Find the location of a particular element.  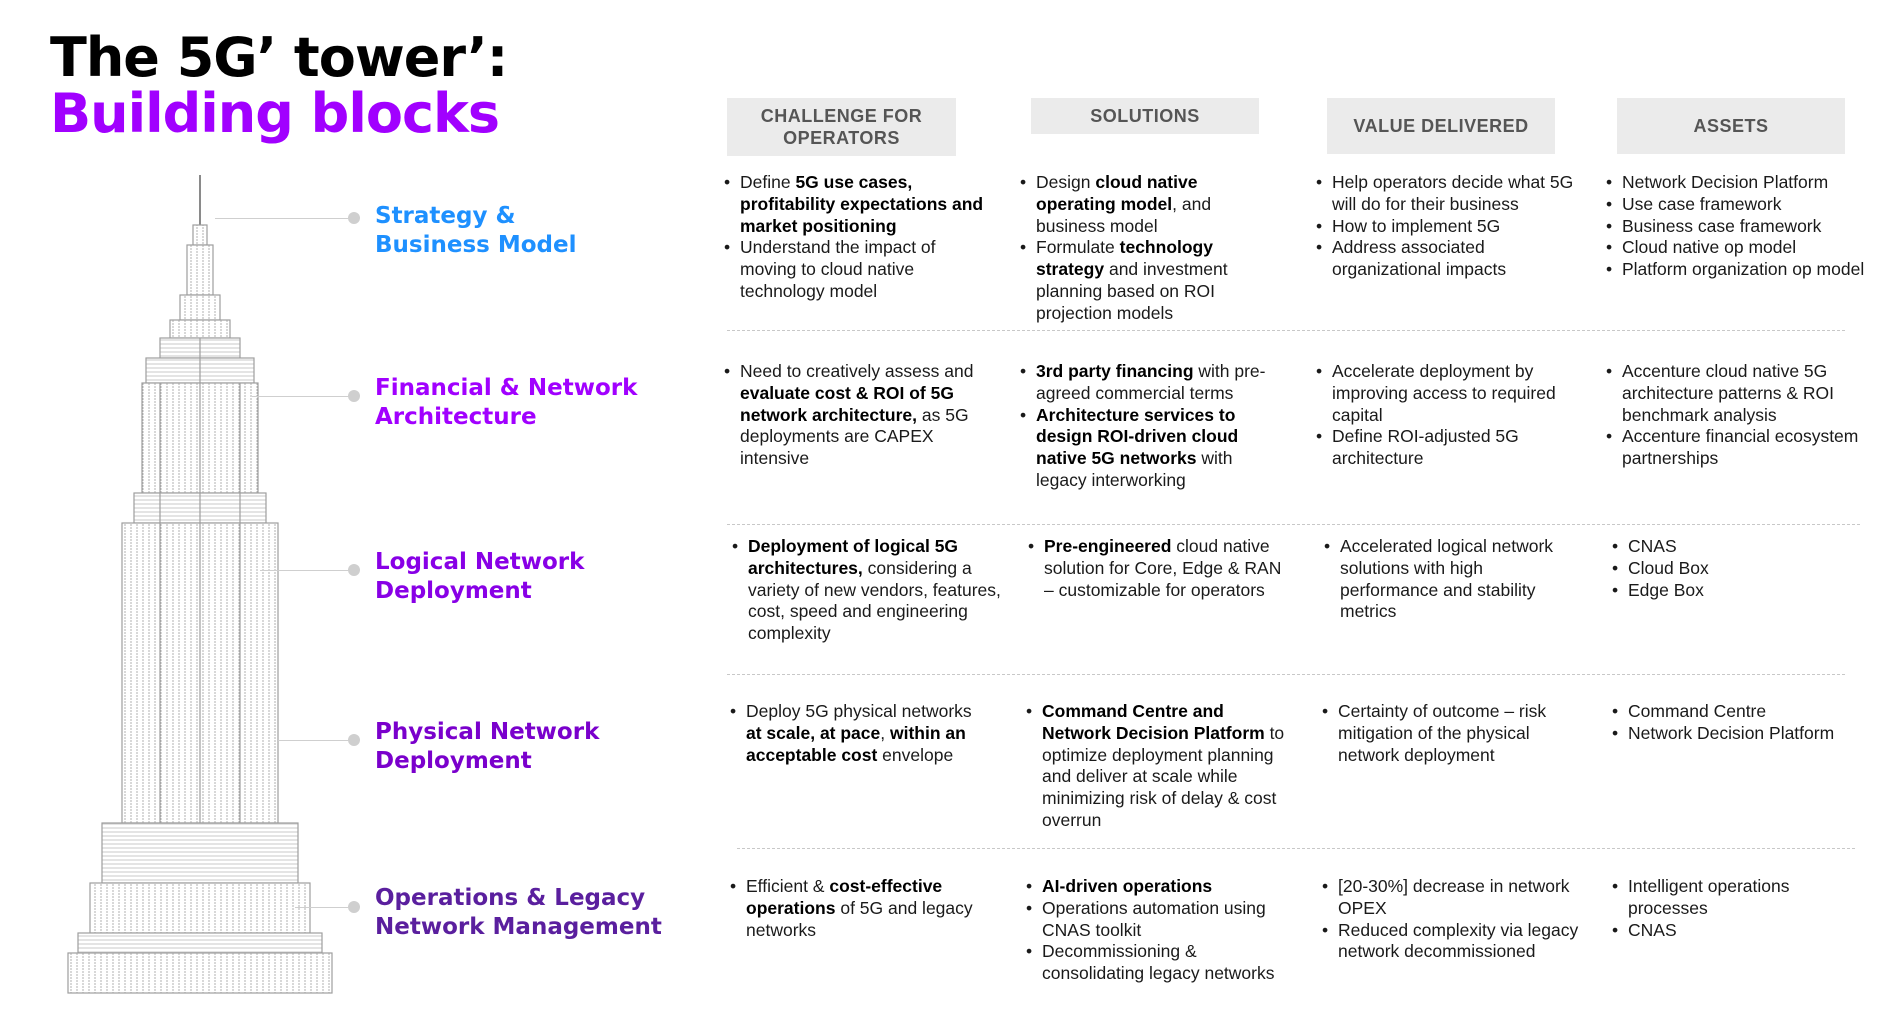

bullet-item: Operations automation using CNAS toolkit is located at coordinates (1161, 920).